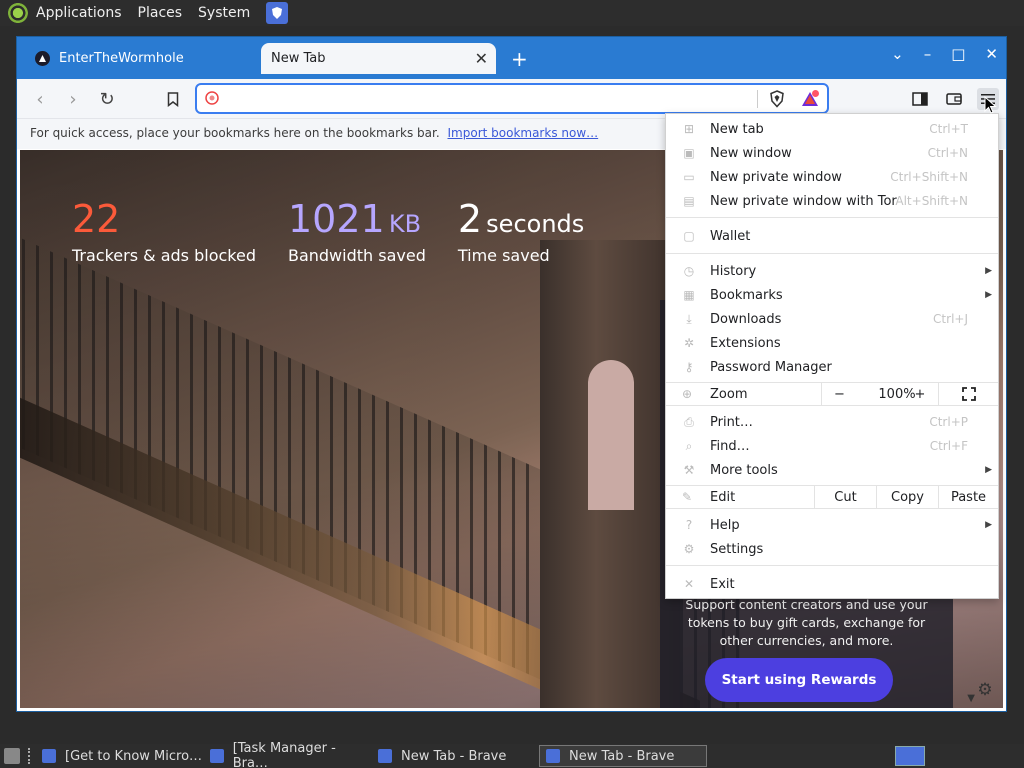 This screenshot has height=768, width=1024. What do you see at coordinates (832, 549) in the screenshot?
I see `menu-item-settings: ⚙ Settings` at bounding box center [832, 549].